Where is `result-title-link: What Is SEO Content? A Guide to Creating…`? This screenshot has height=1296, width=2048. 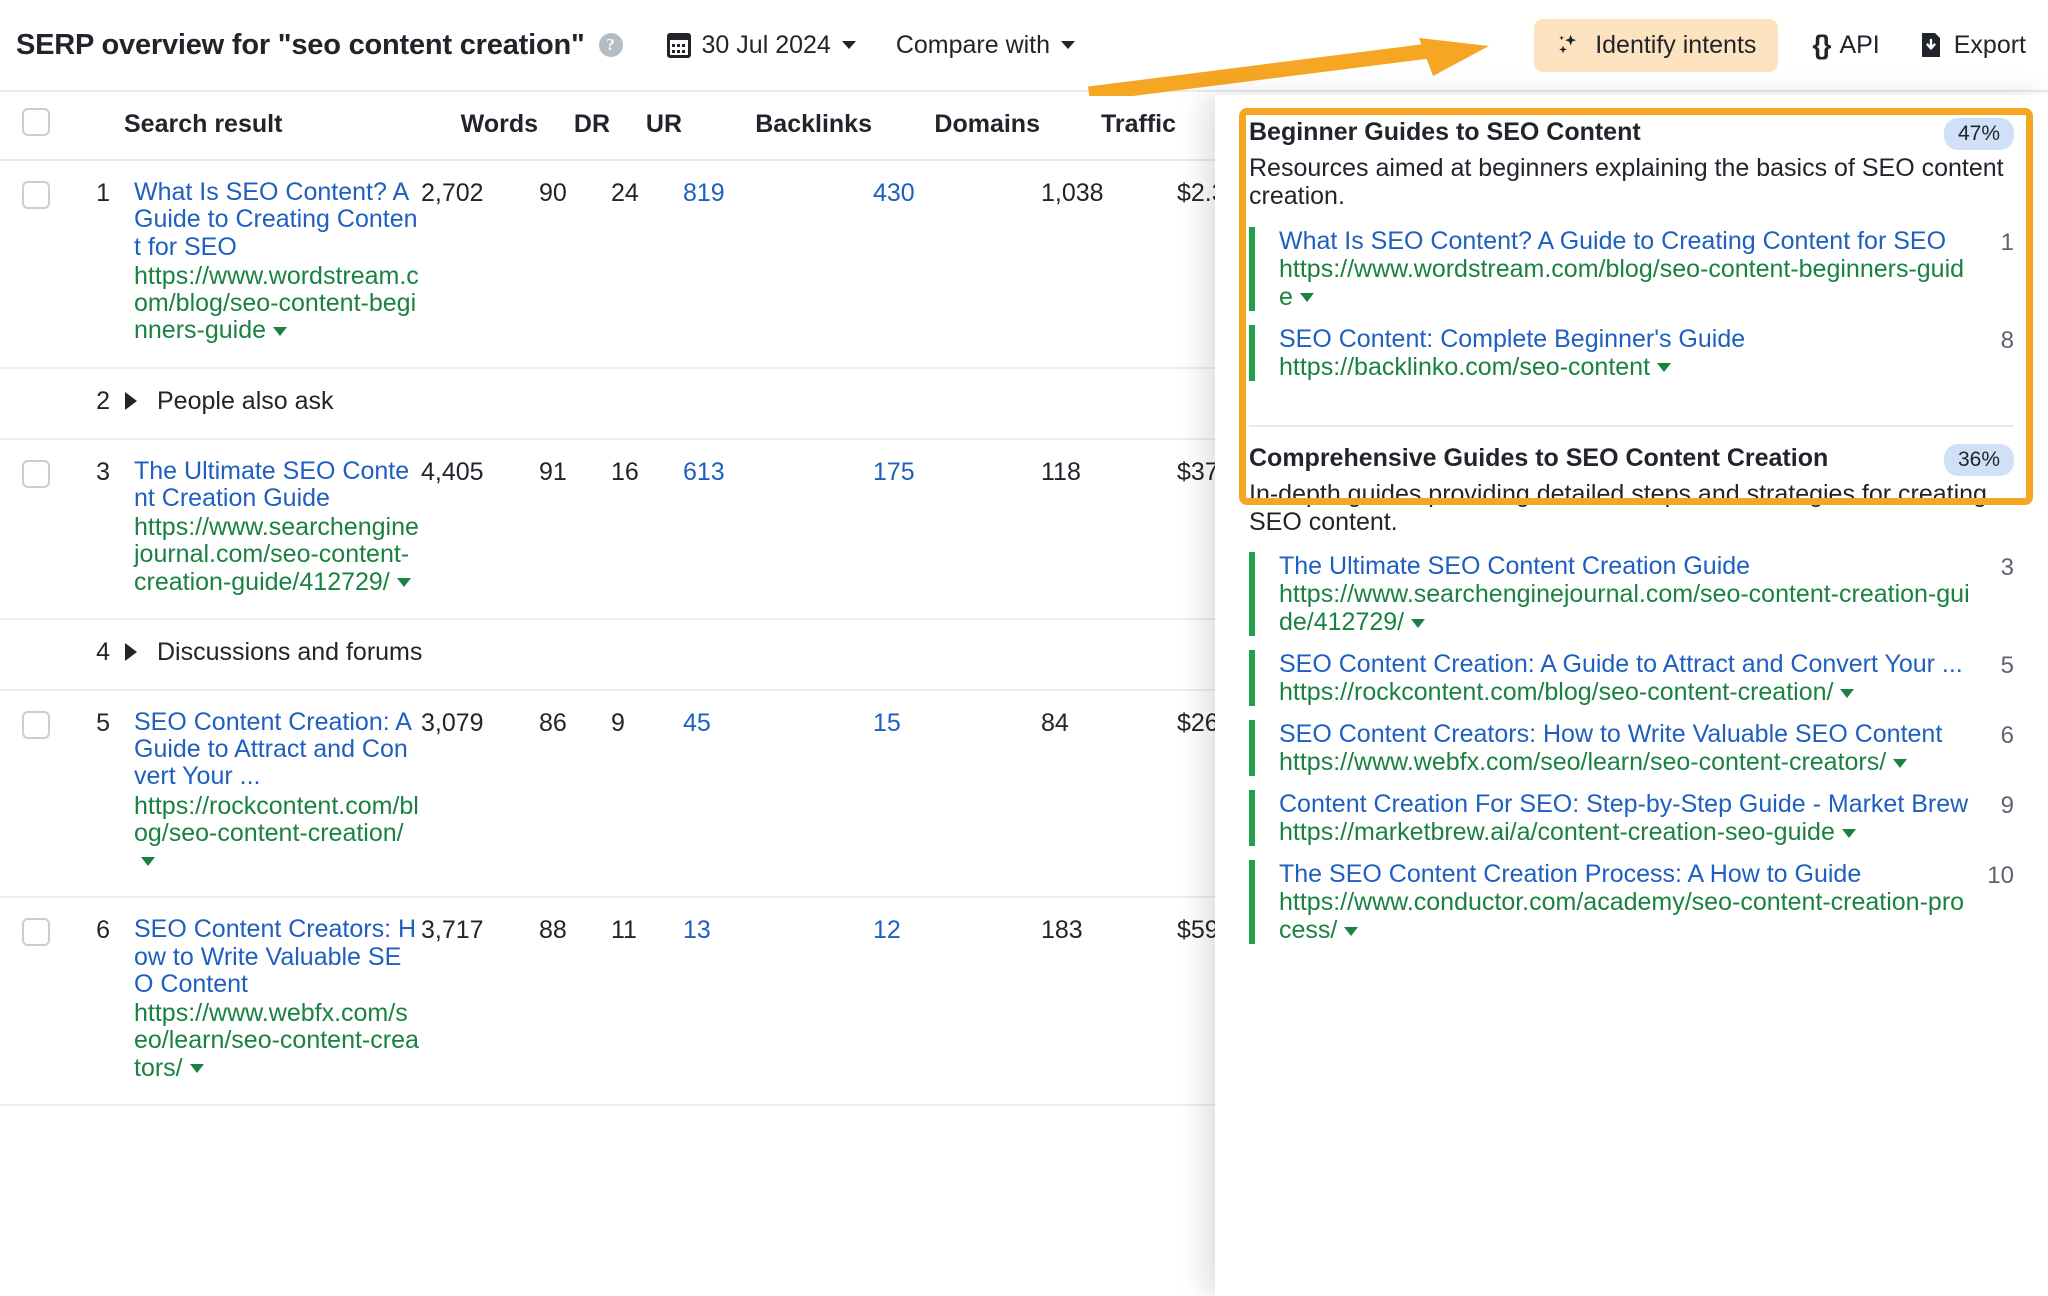 result-title-link: What Is SEO Content? A Guide to Creating… is located at coordinates (276, 219).